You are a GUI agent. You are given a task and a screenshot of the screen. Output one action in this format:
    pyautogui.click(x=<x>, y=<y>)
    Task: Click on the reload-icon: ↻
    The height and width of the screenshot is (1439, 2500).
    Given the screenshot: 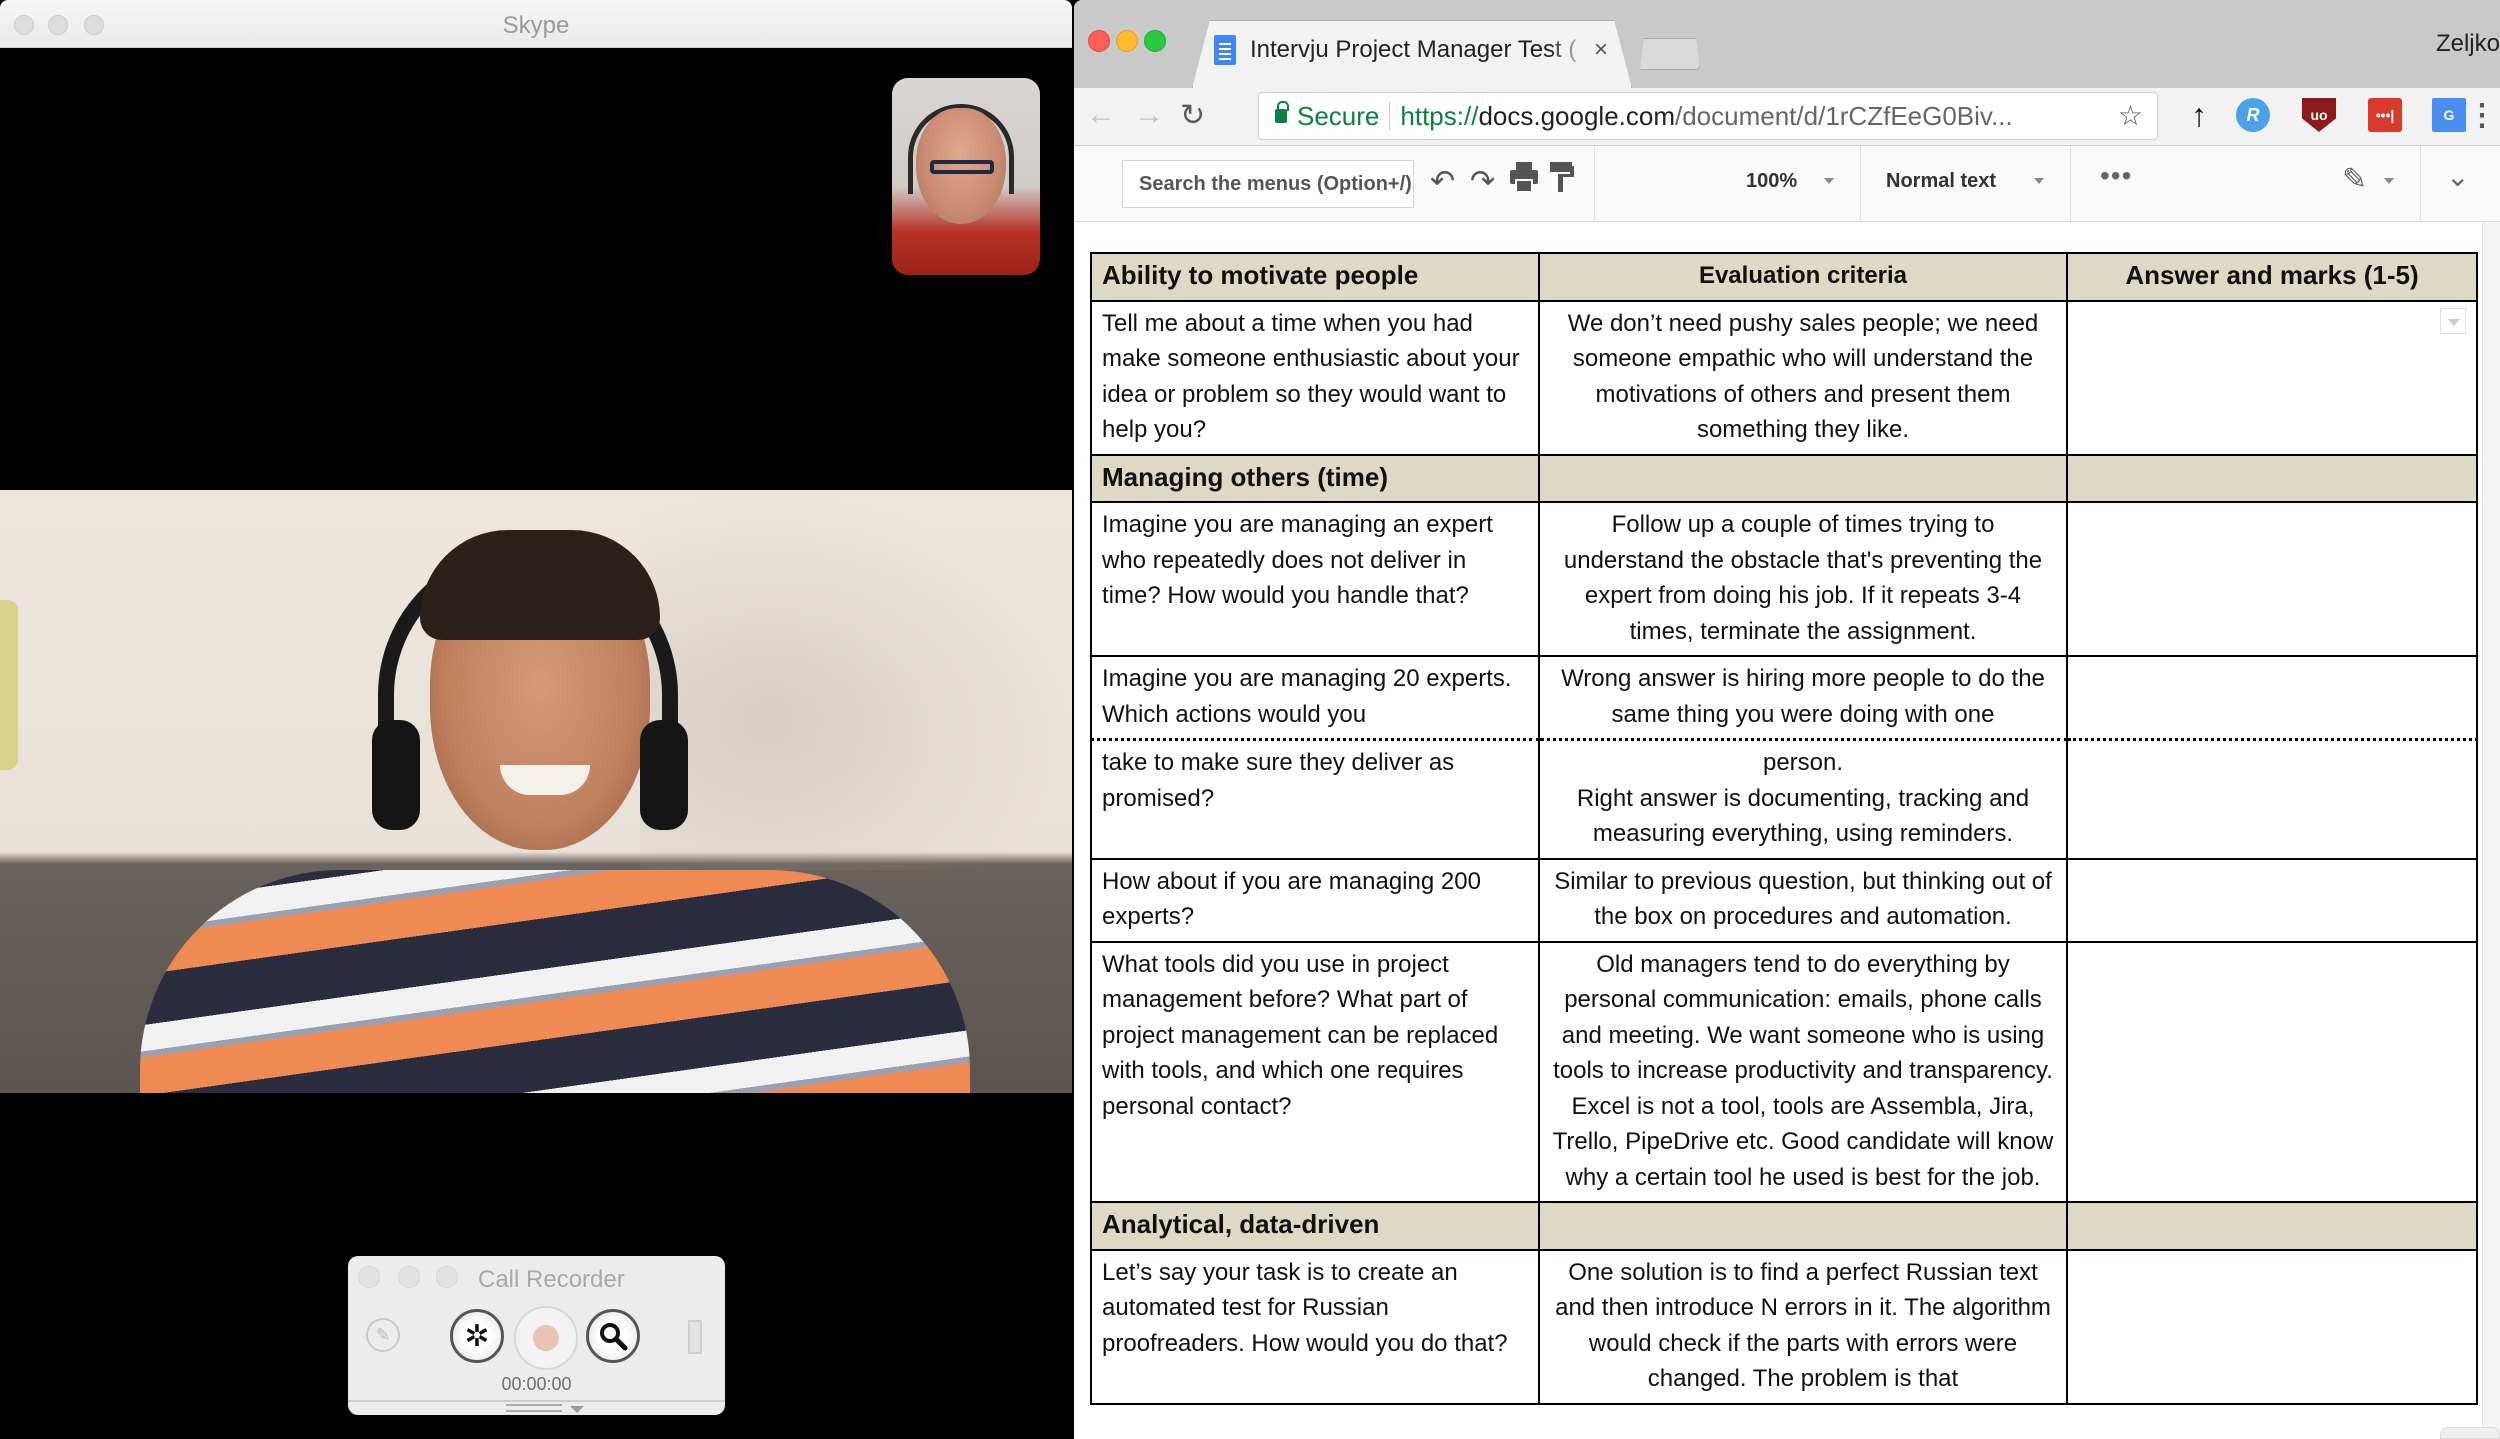 What is the action you would take?
    pyautogui.click(x=1192, y=115)
    